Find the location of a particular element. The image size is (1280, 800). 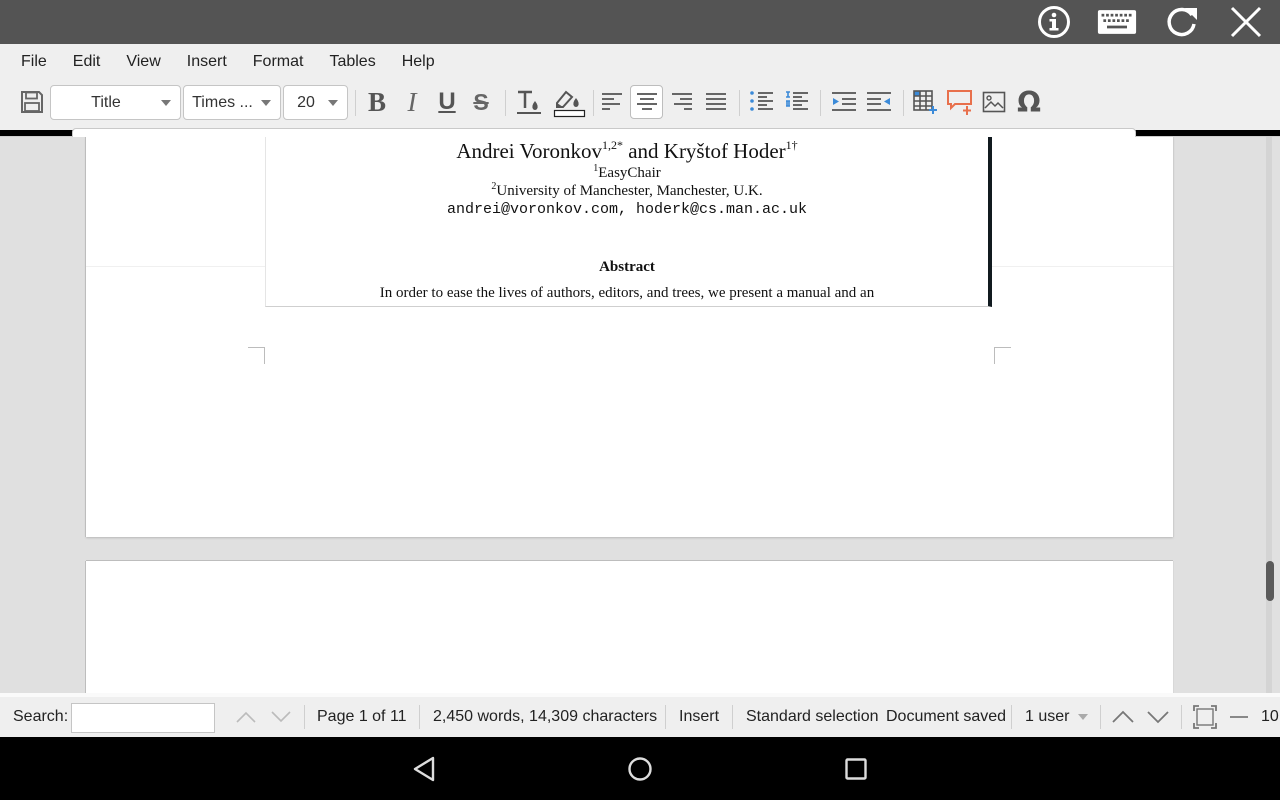

page-info: Page 1 of 11 is located at coordinates (362, 717).